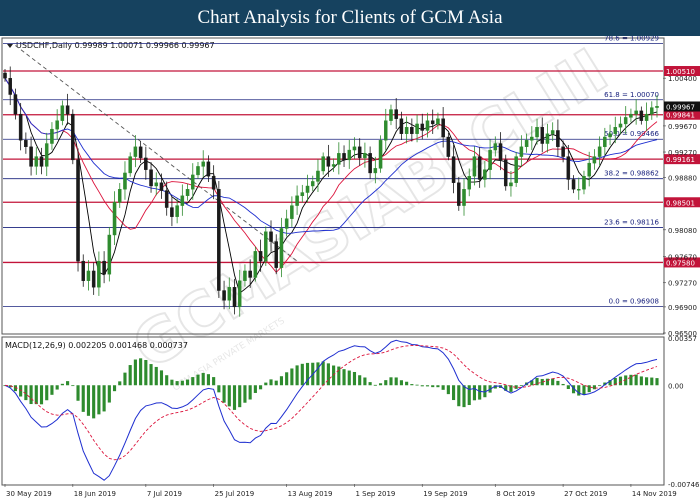  I want to click on menu-triangle-icon, so click(10, 46).